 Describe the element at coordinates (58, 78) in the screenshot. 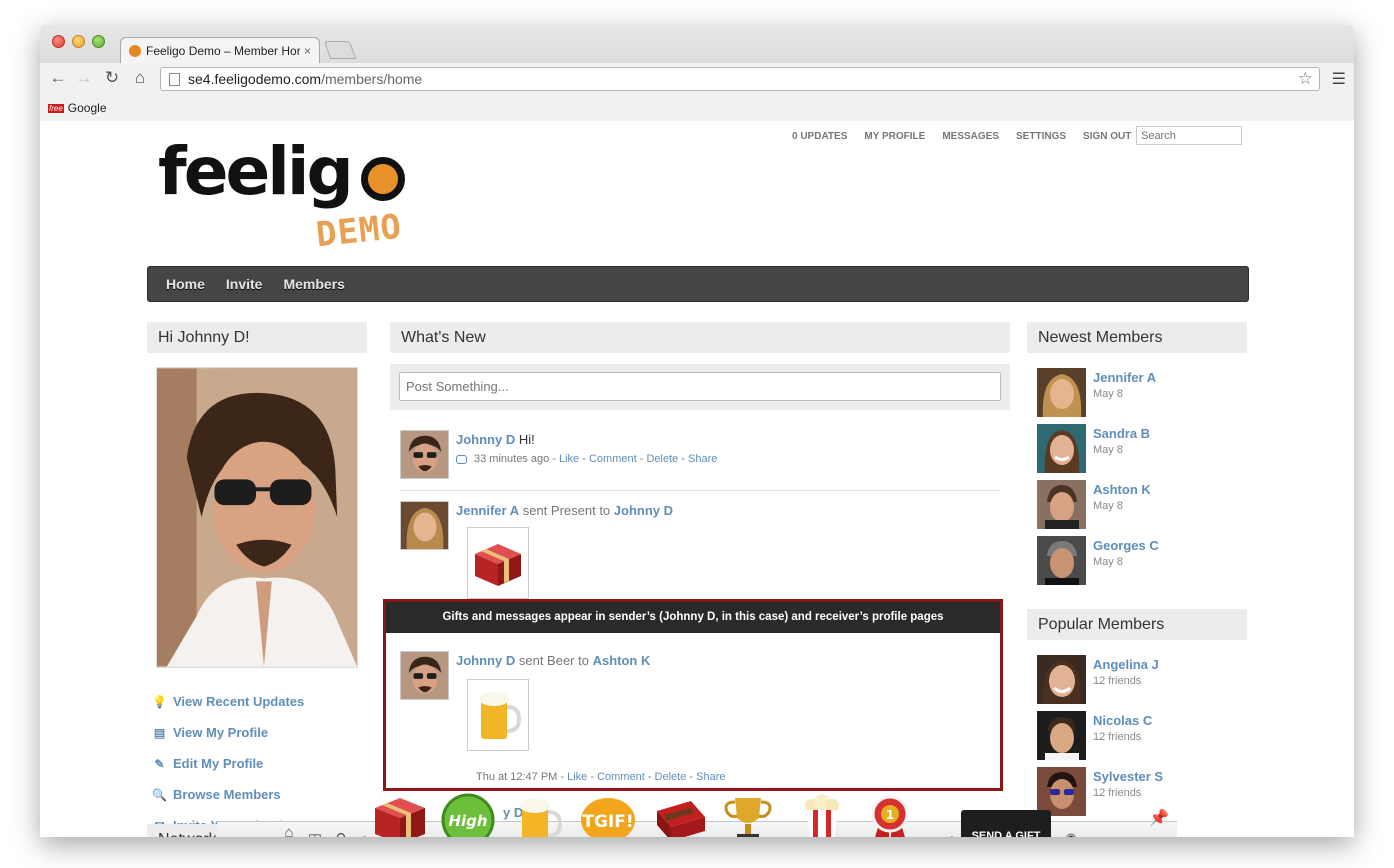

I see `back-arrow-icon: ←` at that location.